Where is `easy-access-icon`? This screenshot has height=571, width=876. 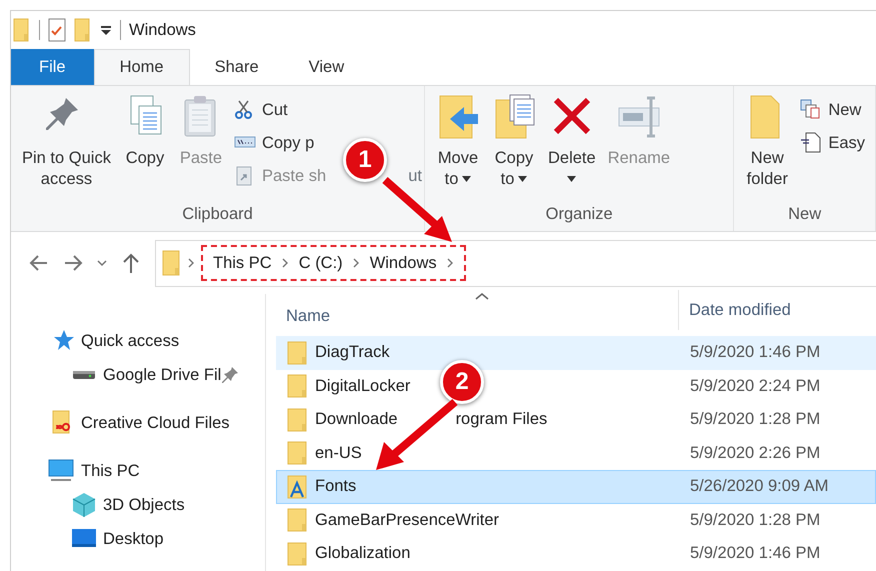
easy-access-icon is located at coordinates (811, 143).